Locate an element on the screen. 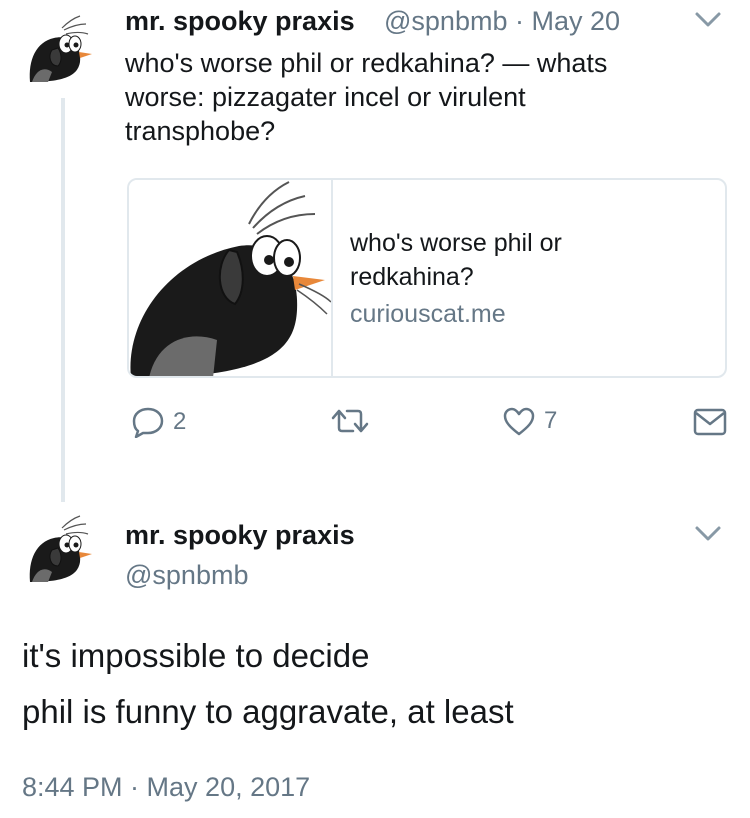 This screenshot has height=818, width=750. tweet-text-line: transphobe? is located at coordinates (200, 131).